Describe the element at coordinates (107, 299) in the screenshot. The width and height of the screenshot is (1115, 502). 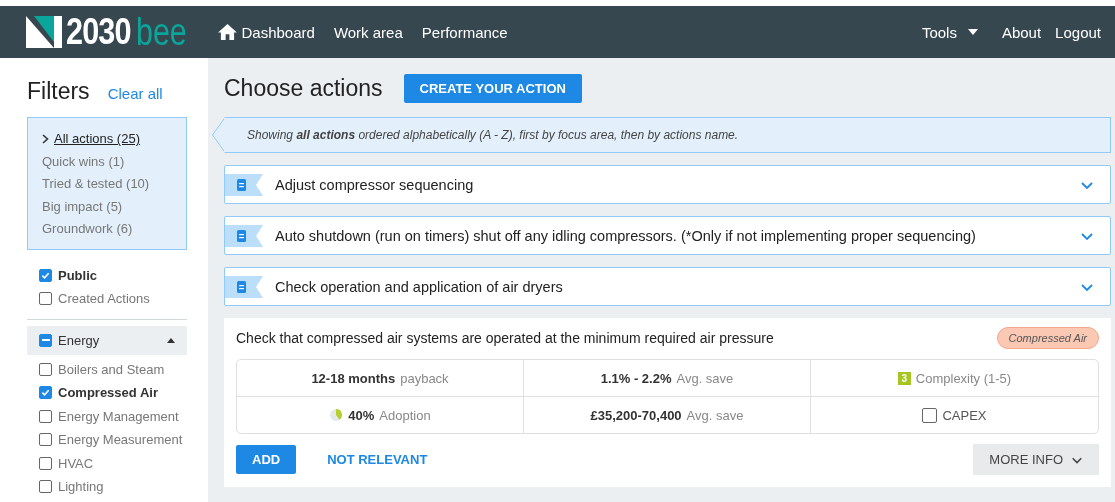
I see `filter-checkbox: Created Actions` at that location.